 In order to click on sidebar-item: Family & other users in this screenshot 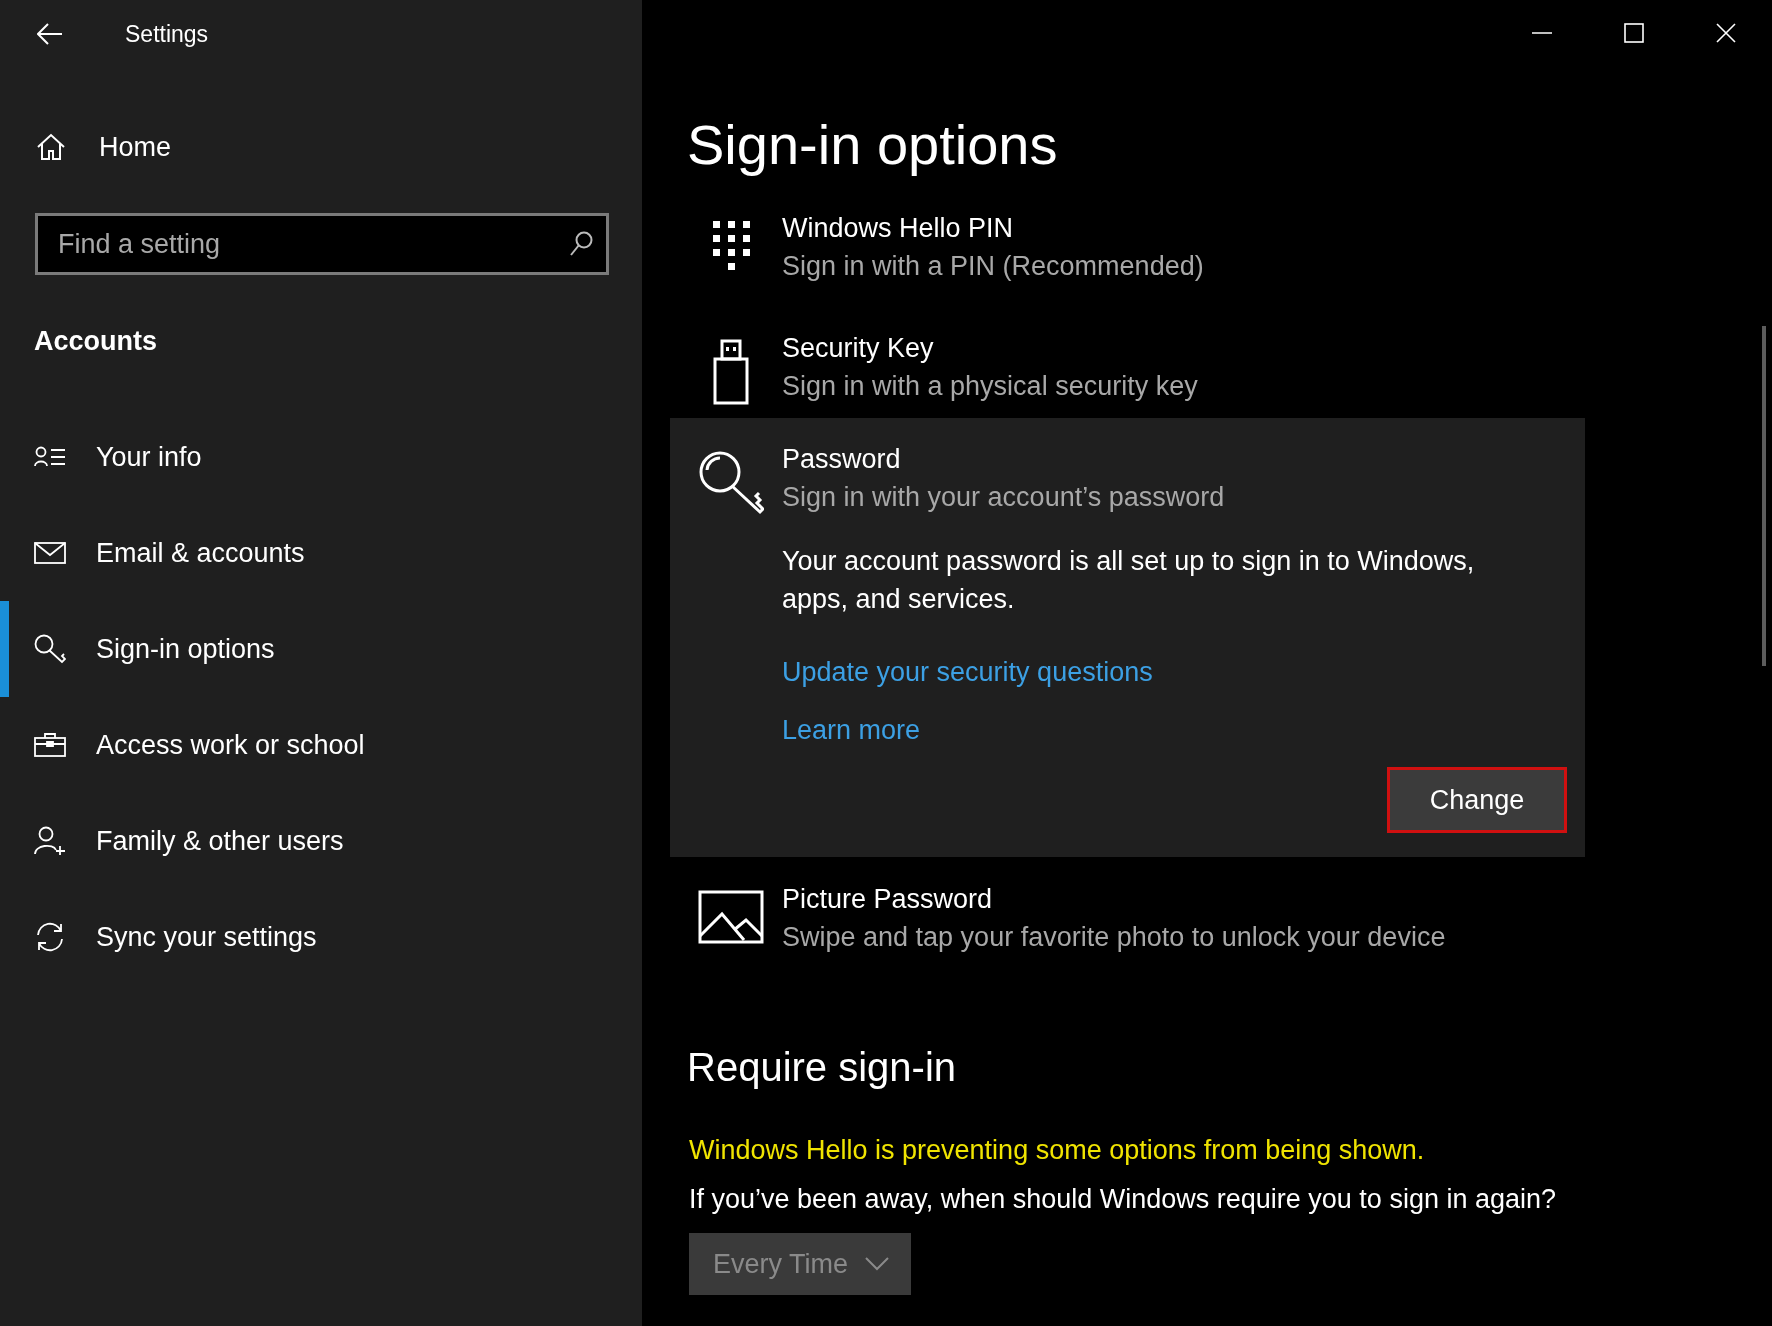, I will do `click(321, 841)`.